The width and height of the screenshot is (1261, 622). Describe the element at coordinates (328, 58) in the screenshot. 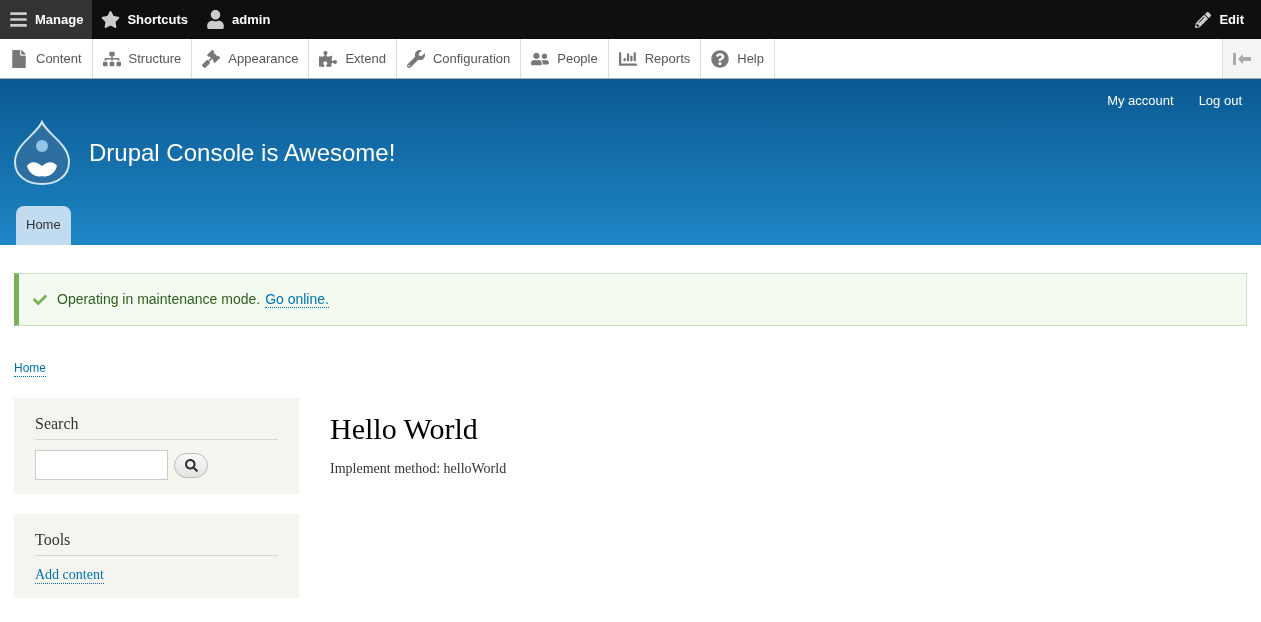

I see `puzzle-icon` at that location.